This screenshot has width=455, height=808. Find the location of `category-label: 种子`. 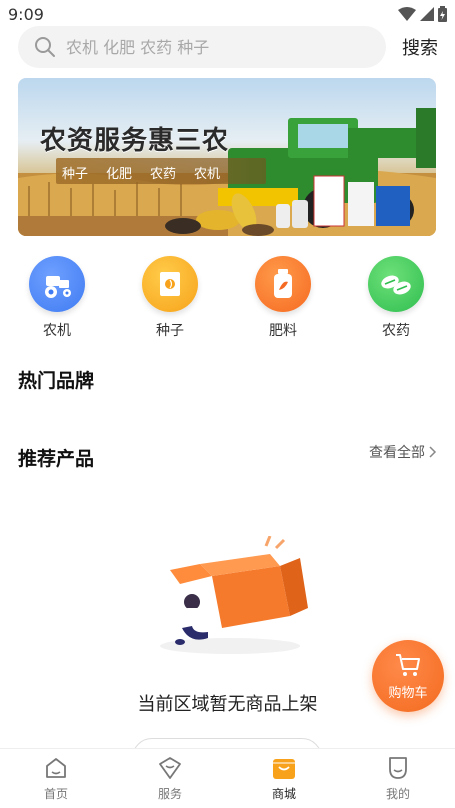

category-label: 种子 is located at coordinates (170, 331).